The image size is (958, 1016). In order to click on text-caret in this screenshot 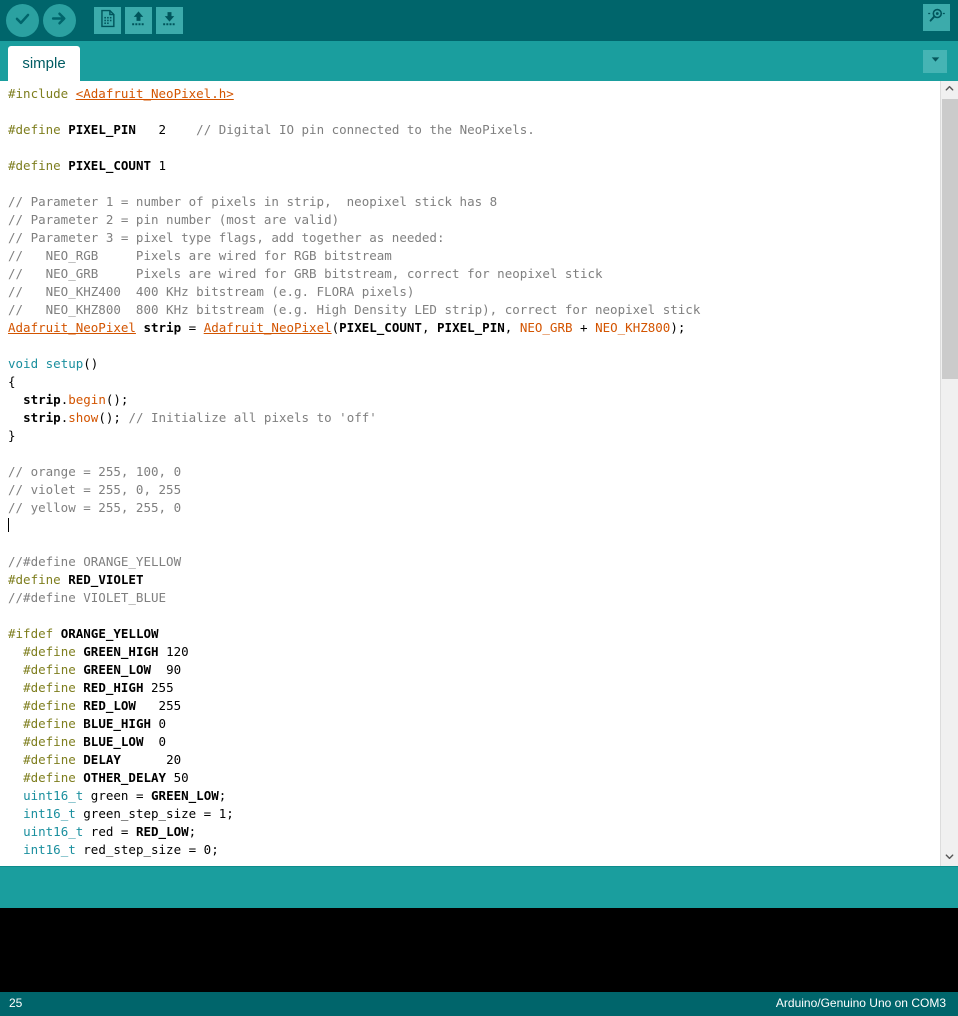, I will do `click(8, 525)`.